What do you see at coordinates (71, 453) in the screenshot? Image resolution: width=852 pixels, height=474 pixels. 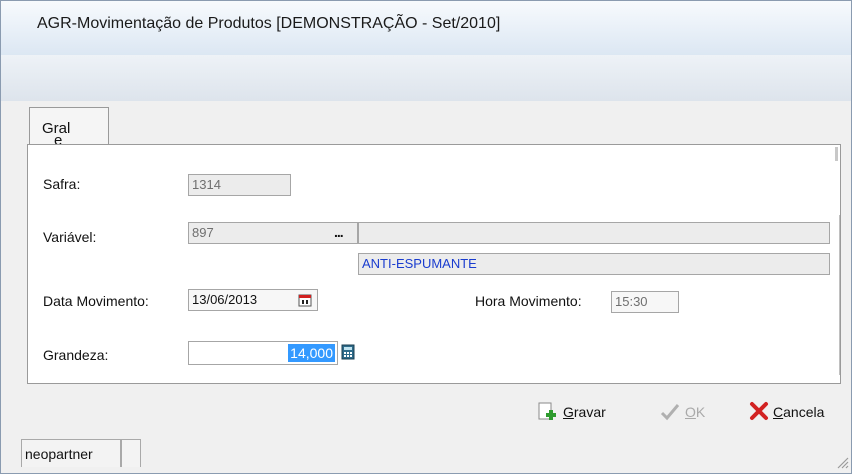 I see `status-user: neopartner` at bounding box center [71, 453].